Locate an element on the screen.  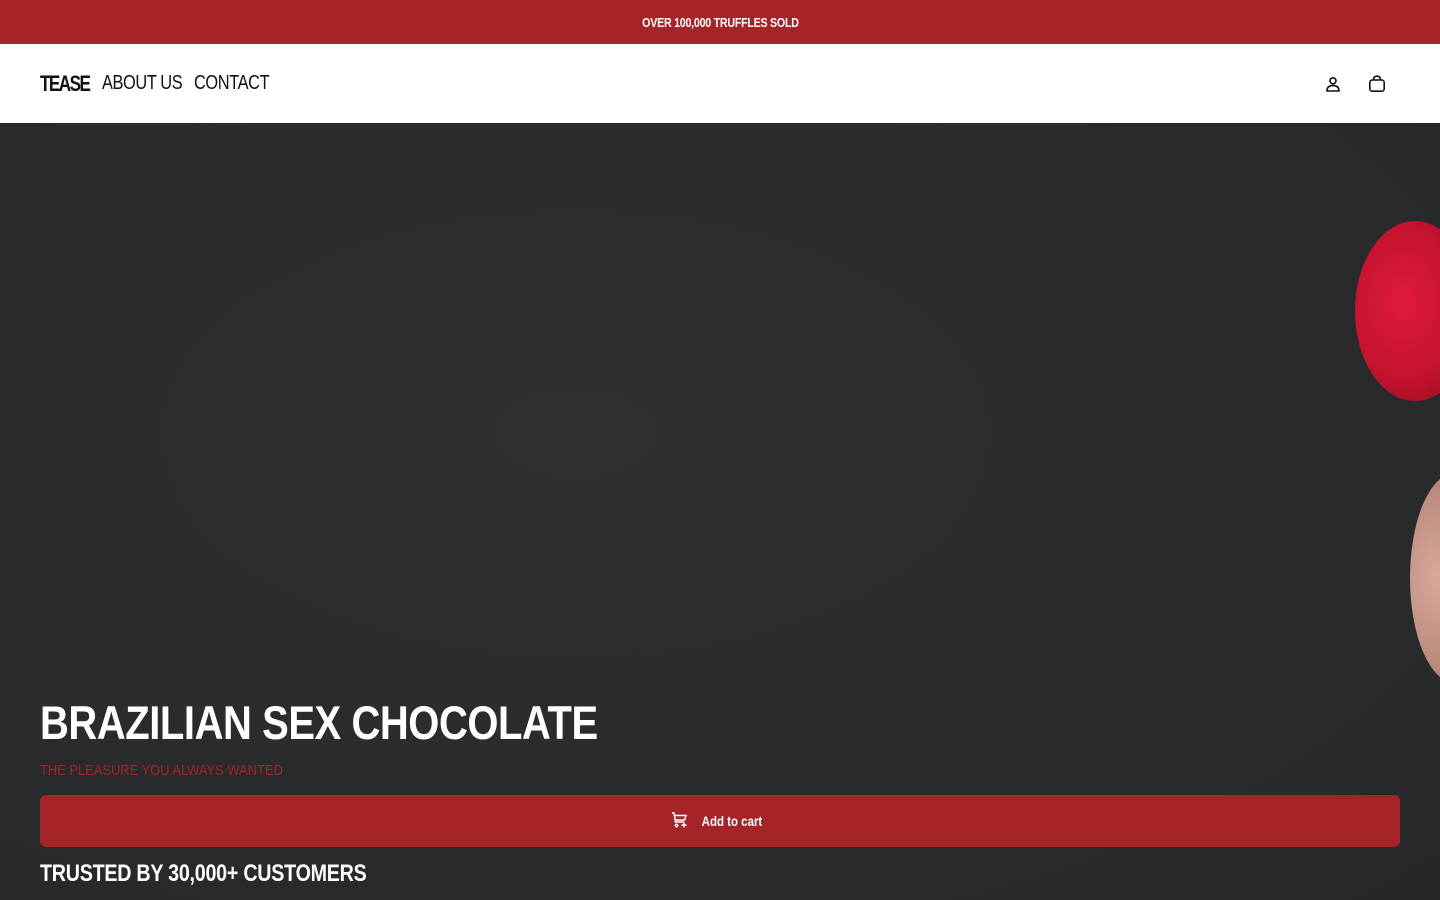
nav-link-about-us: ABOUT US is located at coordinates (142, 83).